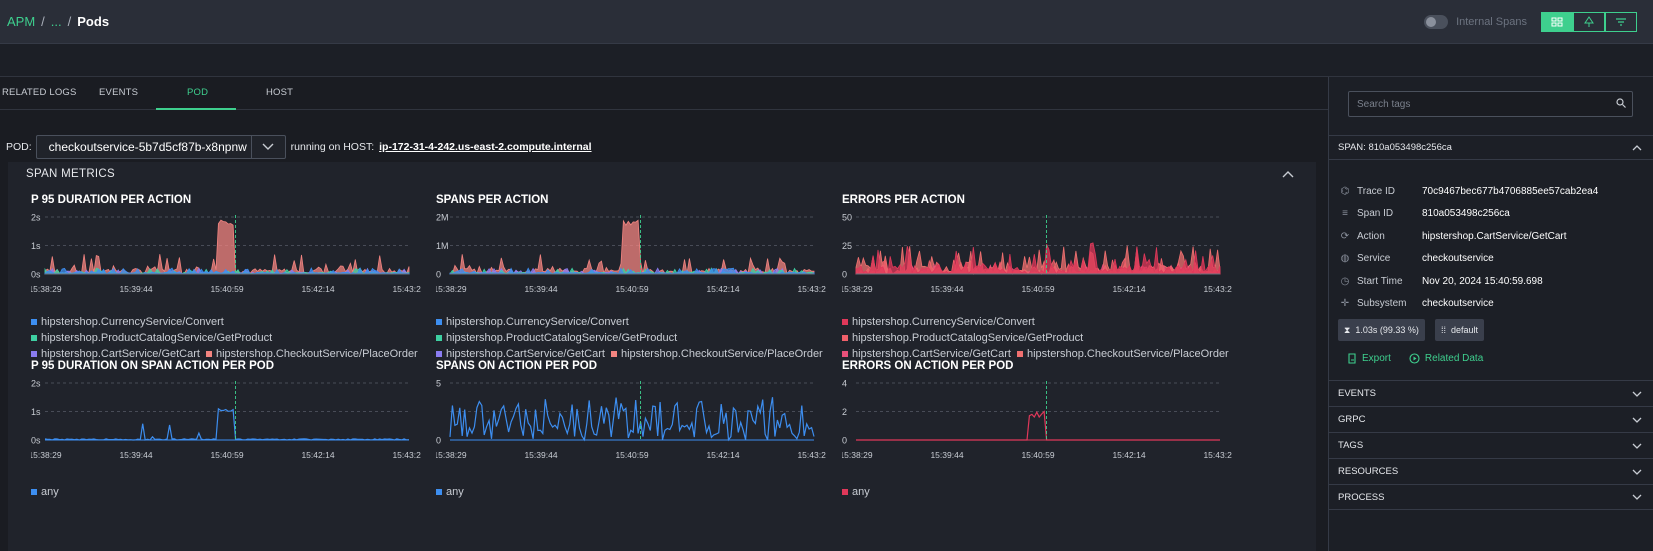 The image size is (1653, 551). Describe the element at coordinates (1491, 497) in the screenshot. I see `section-process: PROCESS` at that location.